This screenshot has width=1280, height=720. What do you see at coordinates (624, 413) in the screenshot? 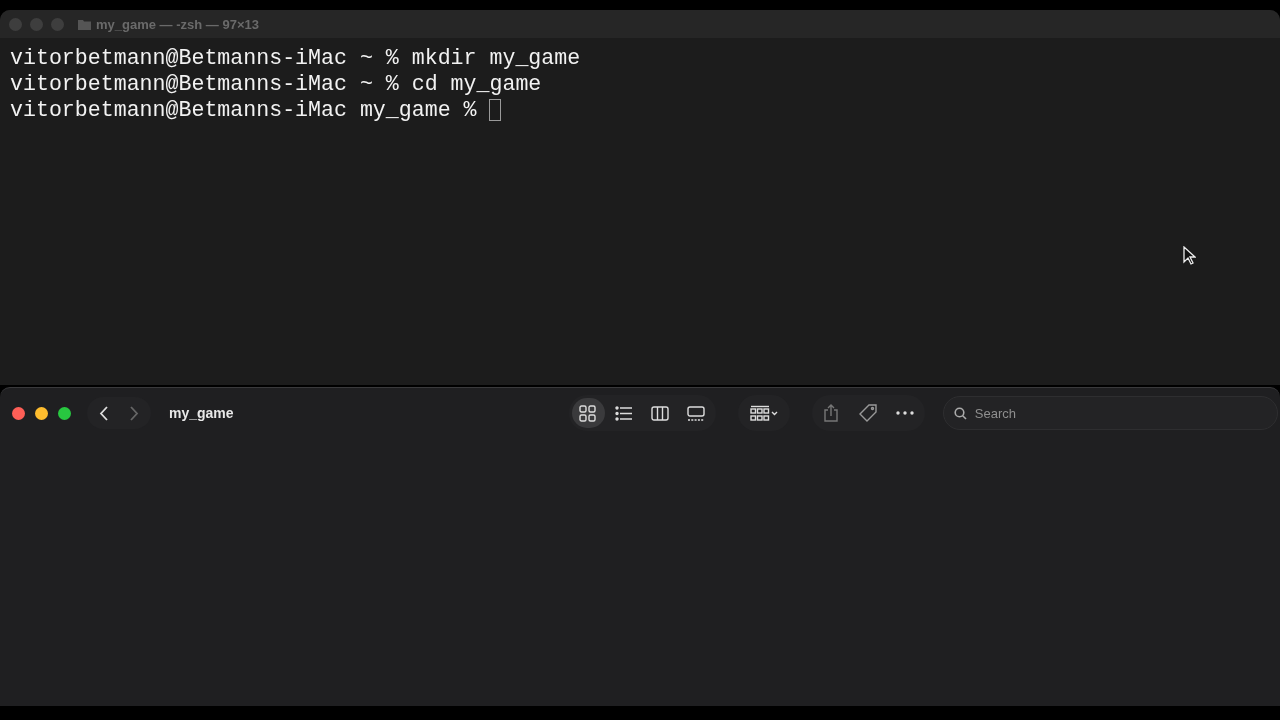
I see `list-icon` at bounding box center [624, 413].